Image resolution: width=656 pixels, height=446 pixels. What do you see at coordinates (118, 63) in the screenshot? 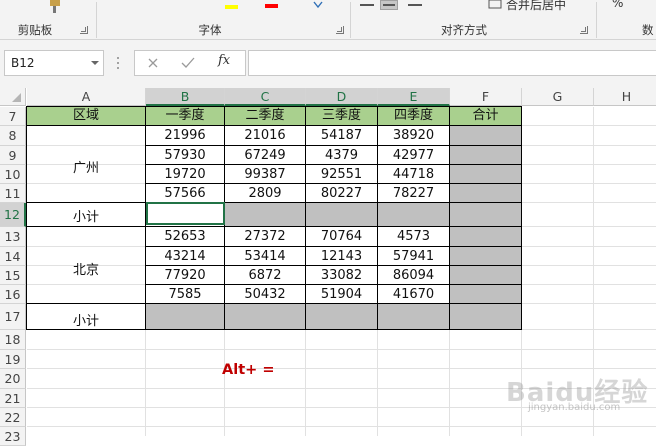
I see `more-options-icon` at bounding box center [118, 63].